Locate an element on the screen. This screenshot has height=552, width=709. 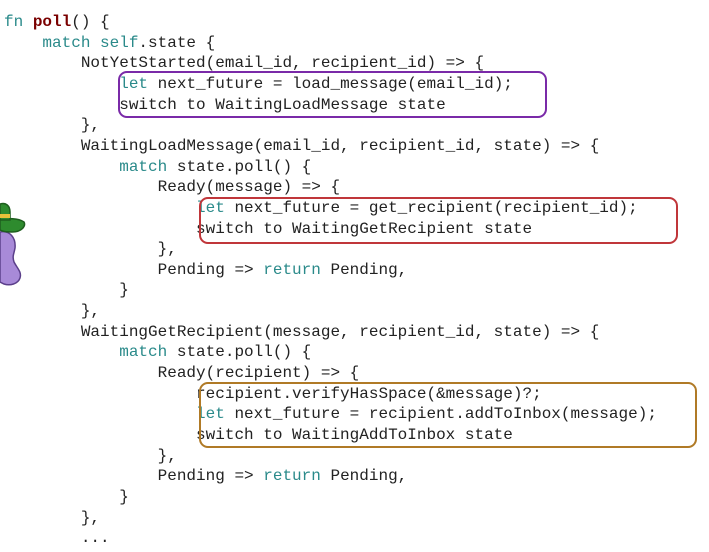
code-text: } is located at coordinates (66, 496).